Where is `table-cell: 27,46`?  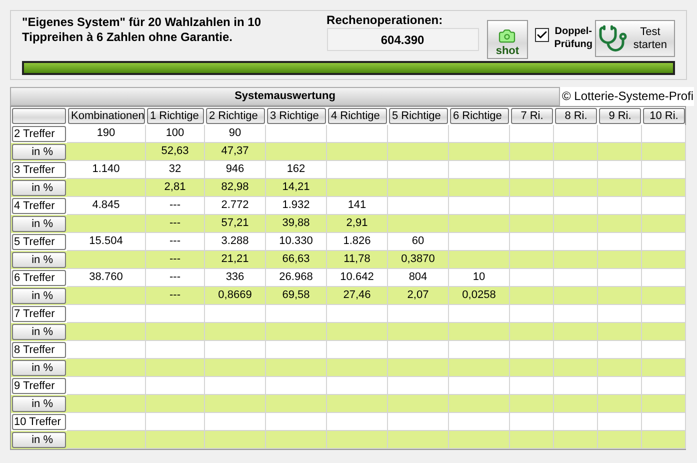
table-cell: 27,46 is located at coordinates (357, 296).